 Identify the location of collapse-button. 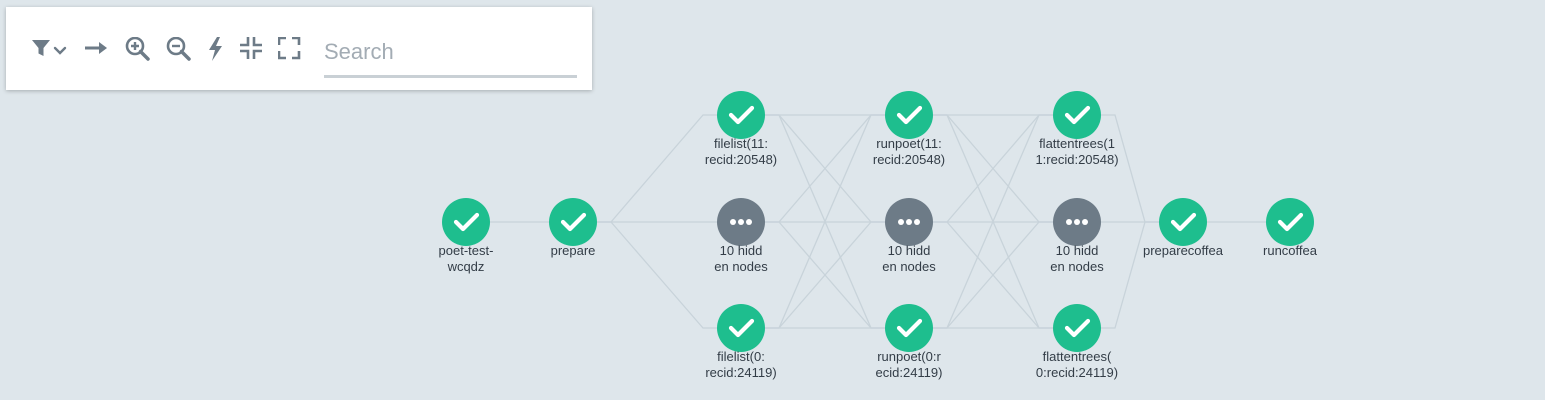
(256, 53).